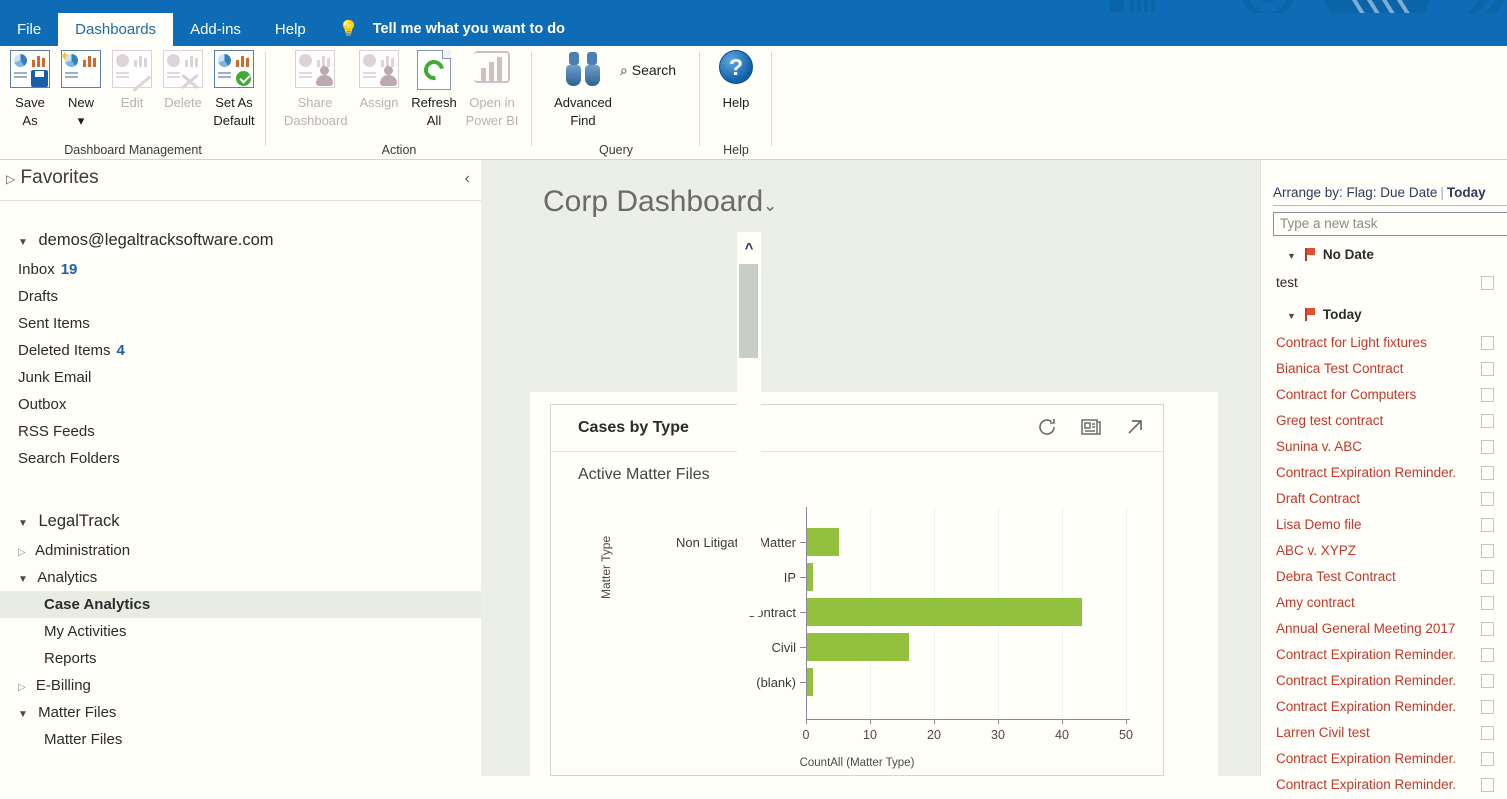 The width and height of the screenshot is (1507, 799). What do you see at coordinates (749, 424) in the screenshot?
I see `dashboard-scrollbar: ^` at bounding box center [749, 424].